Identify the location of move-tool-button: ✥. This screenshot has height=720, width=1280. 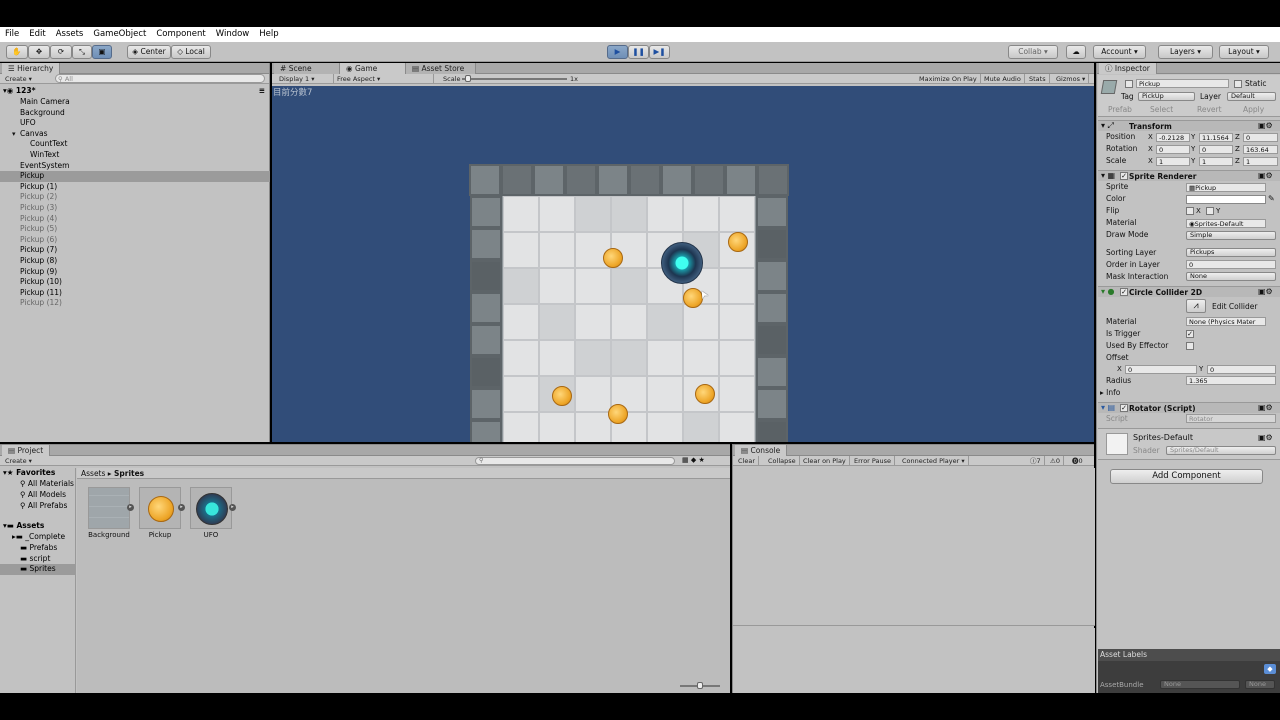
(39, 52).